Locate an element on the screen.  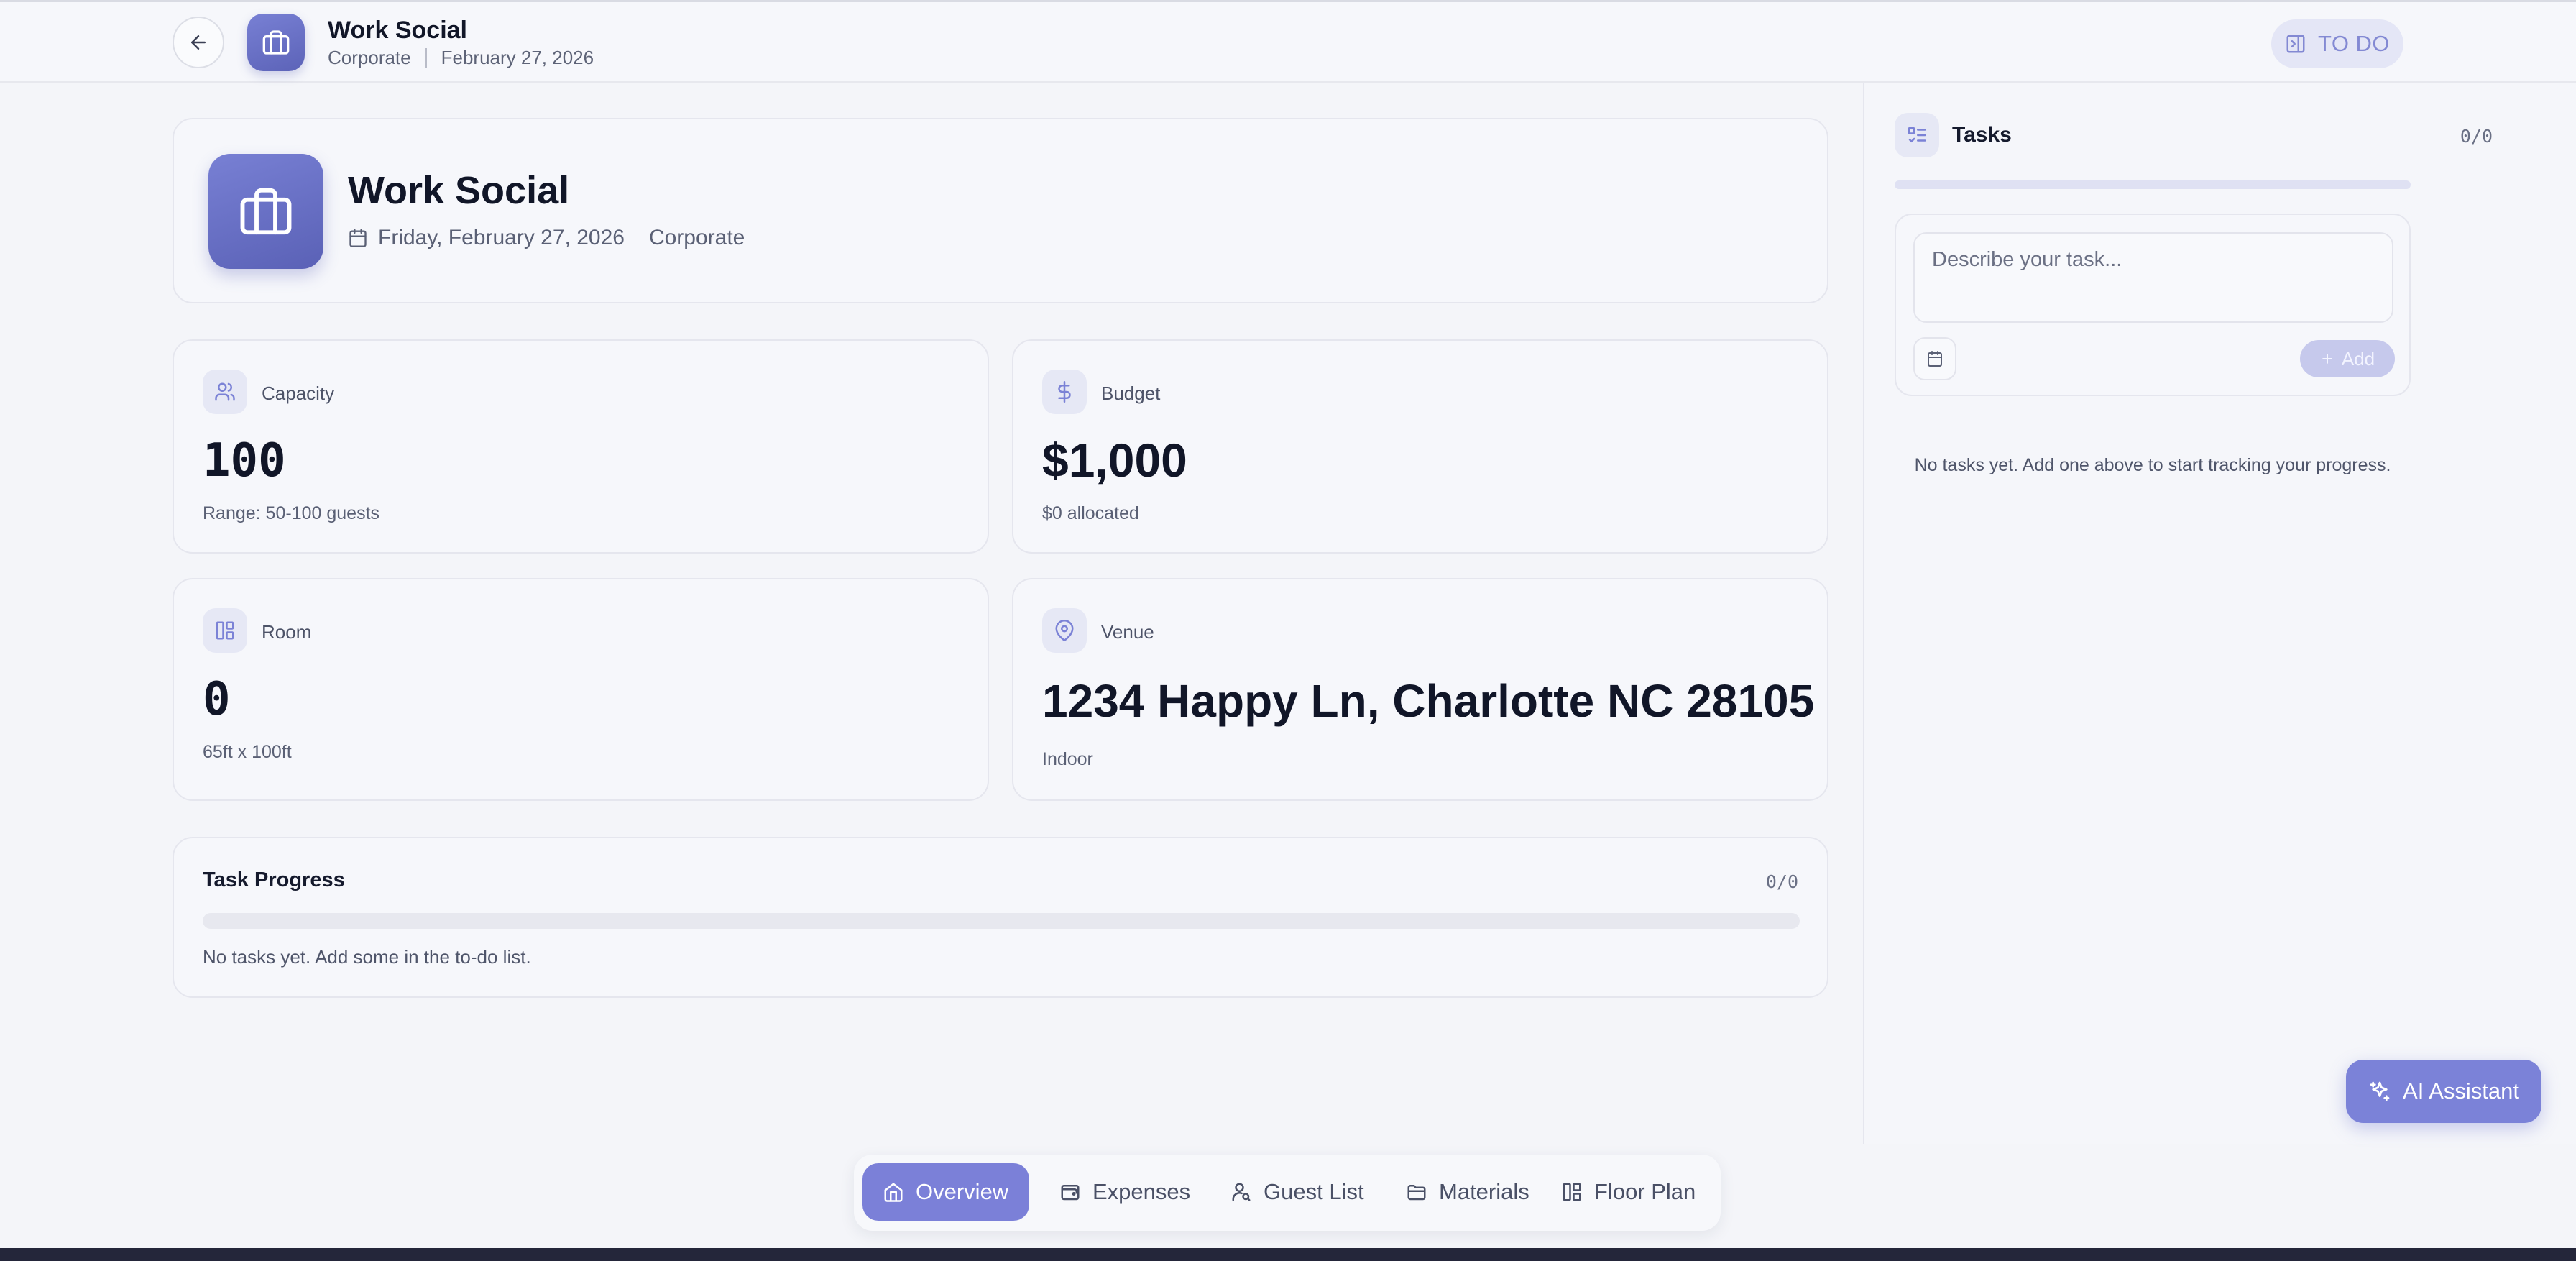
nav-label-expenses: Expenses is located at coordinates (1141, 1191).